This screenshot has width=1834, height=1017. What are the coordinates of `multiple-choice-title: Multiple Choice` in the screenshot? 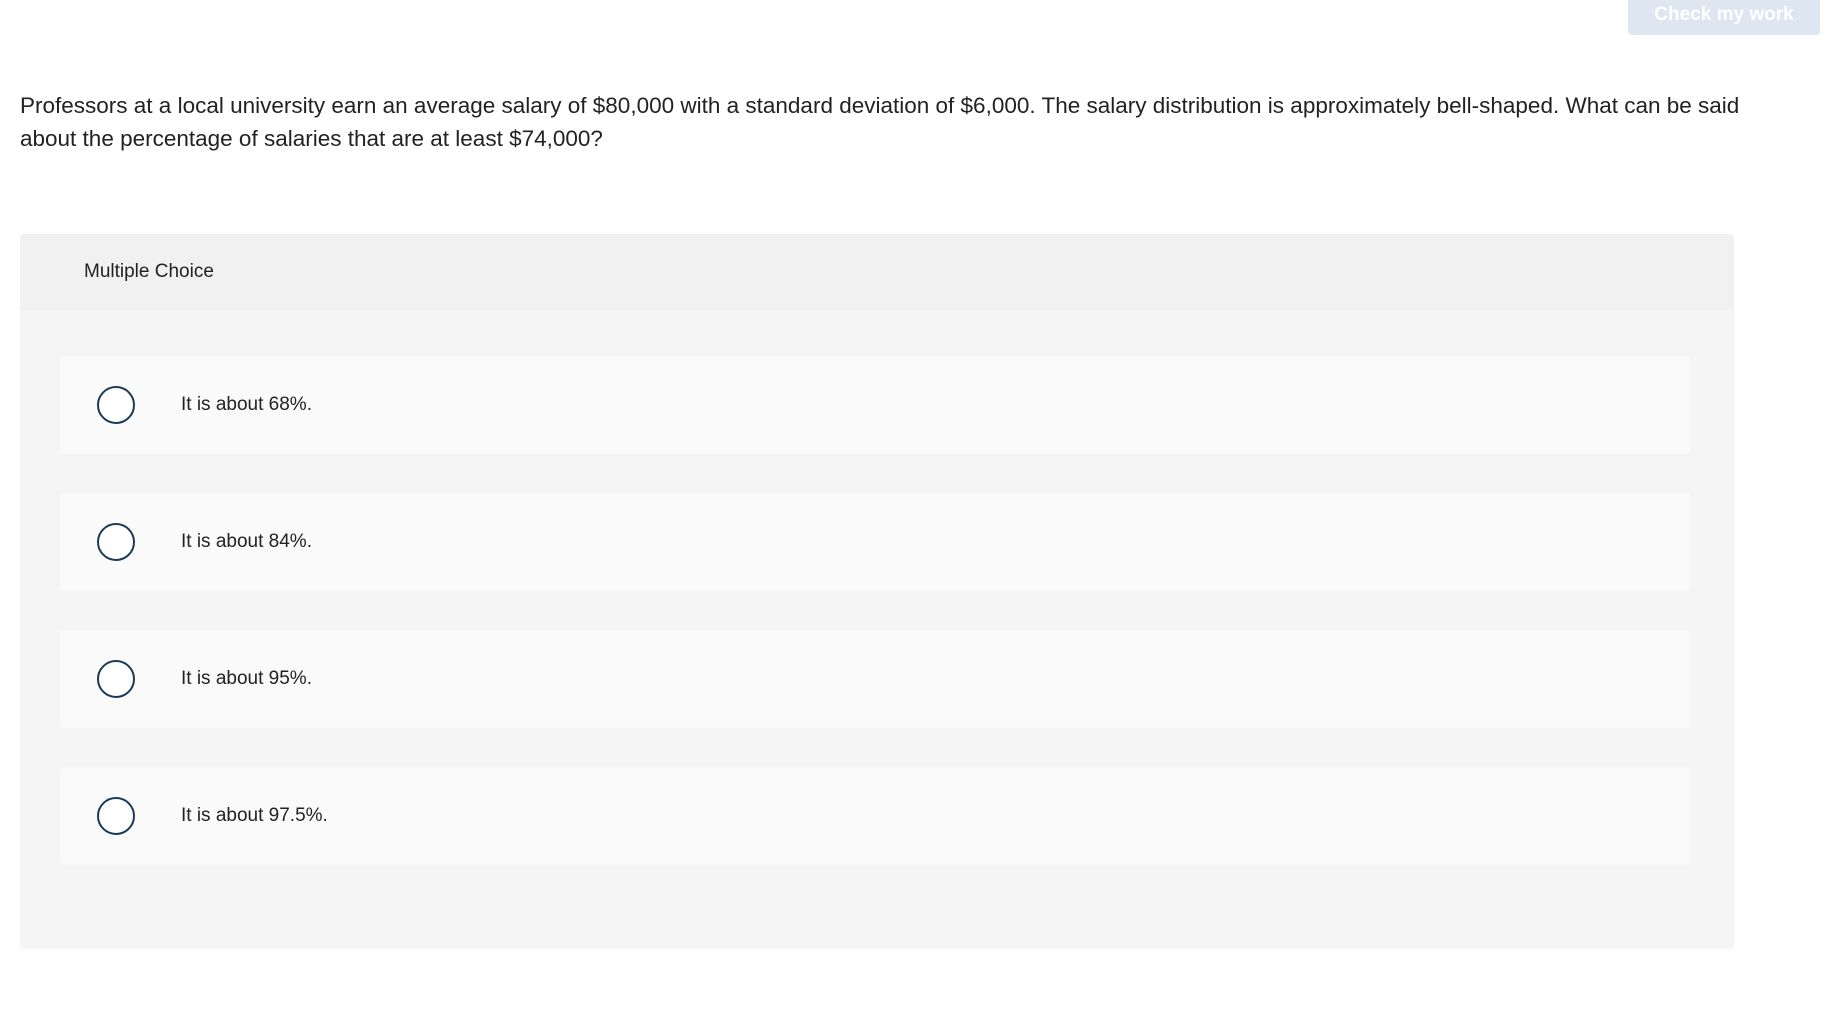 It's located at (149, 271).